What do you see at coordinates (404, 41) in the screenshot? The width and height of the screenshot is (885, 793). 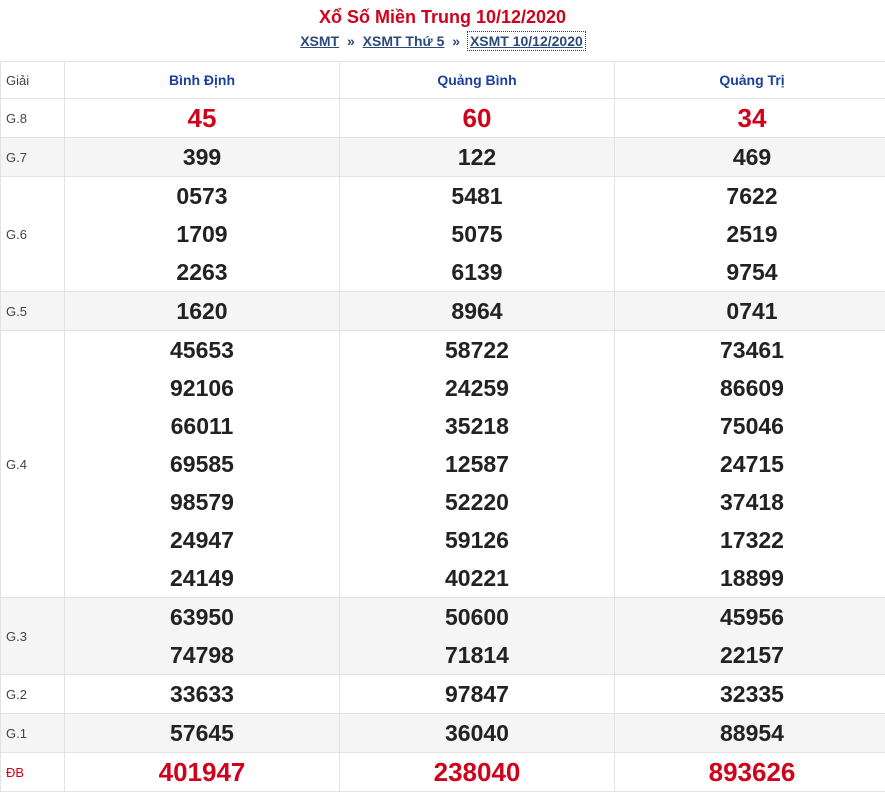 I see `breadcrumb-xsmt-thu5-link: XSMT Thứ 5` at bounding box center [404, 41].